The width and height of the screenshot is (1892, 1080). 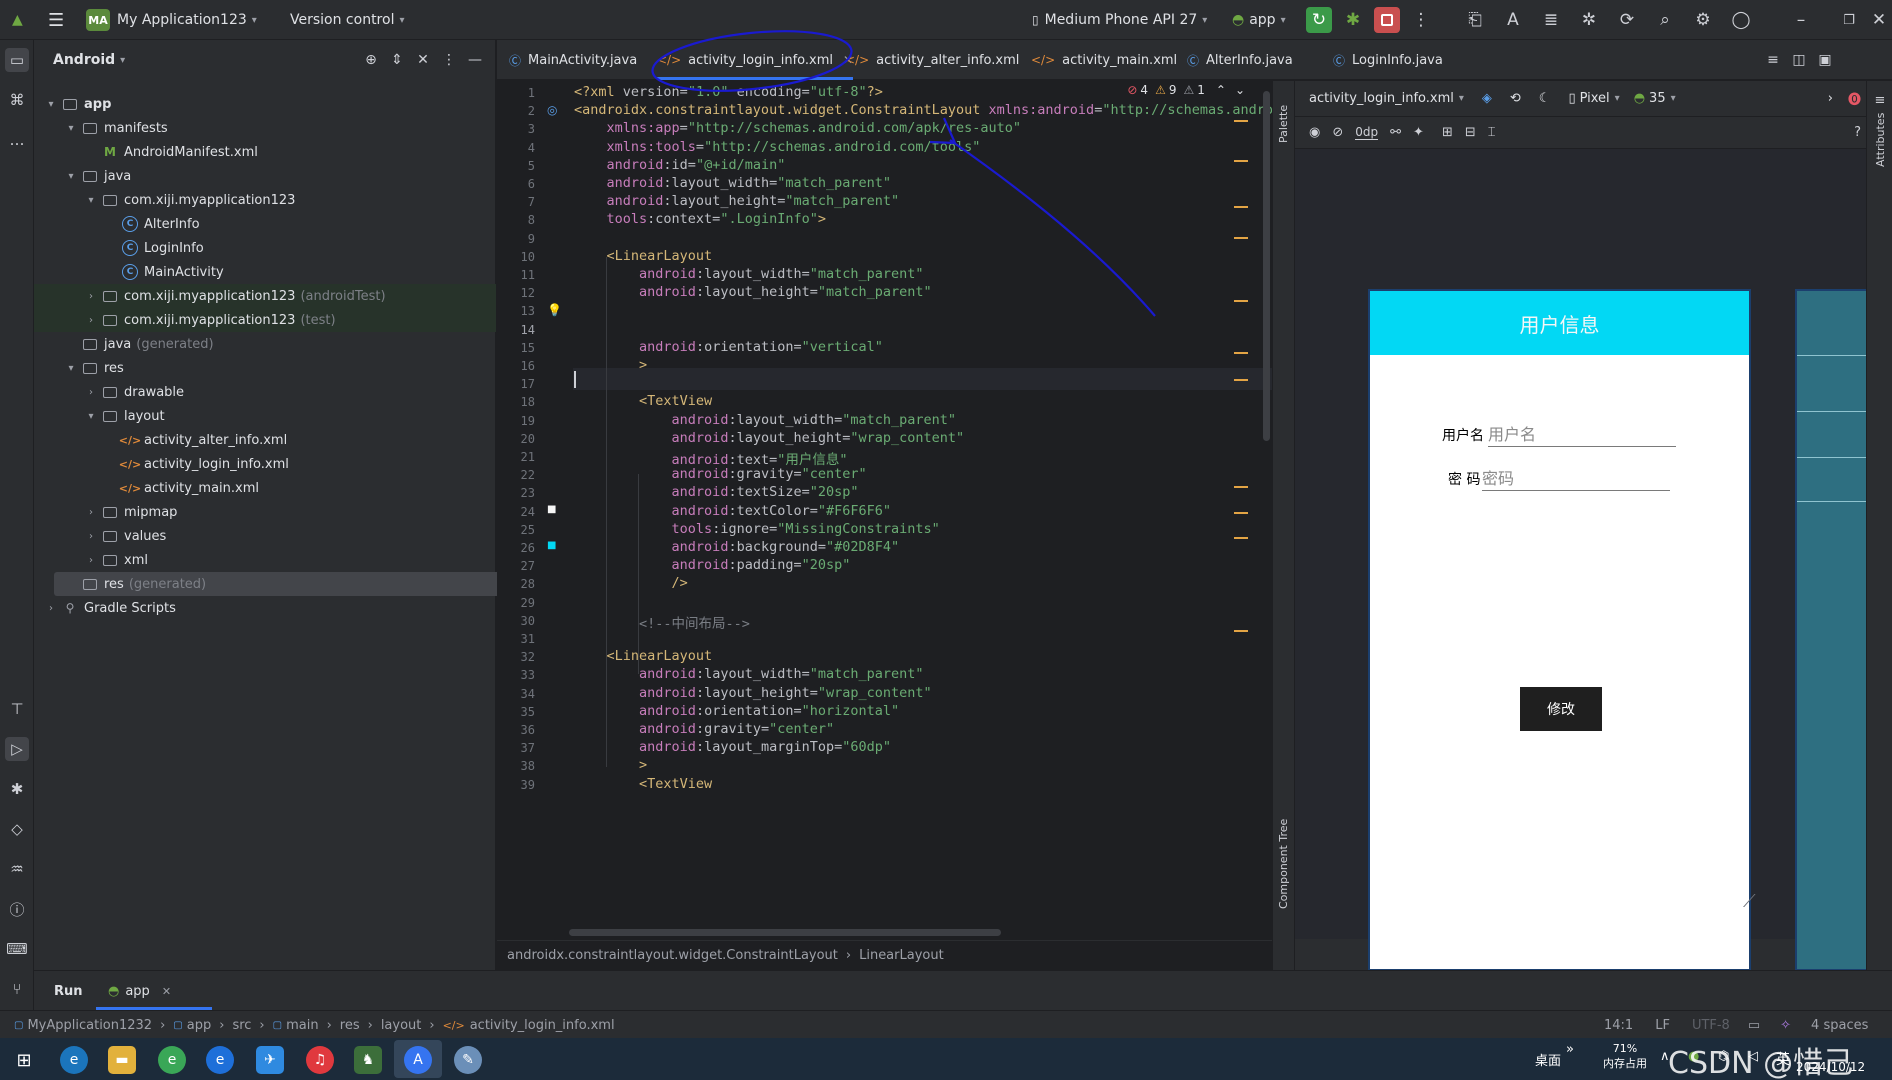 What do you see at coordinates (122, 1060) in the screenshot?
I see `file-explorer-icon: ▬` at bounding box center [122, 1060].